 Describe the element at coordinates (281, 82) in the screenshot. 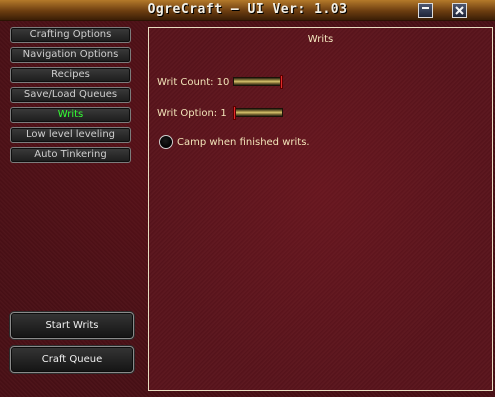

I see `writ-count-handle` at that location.